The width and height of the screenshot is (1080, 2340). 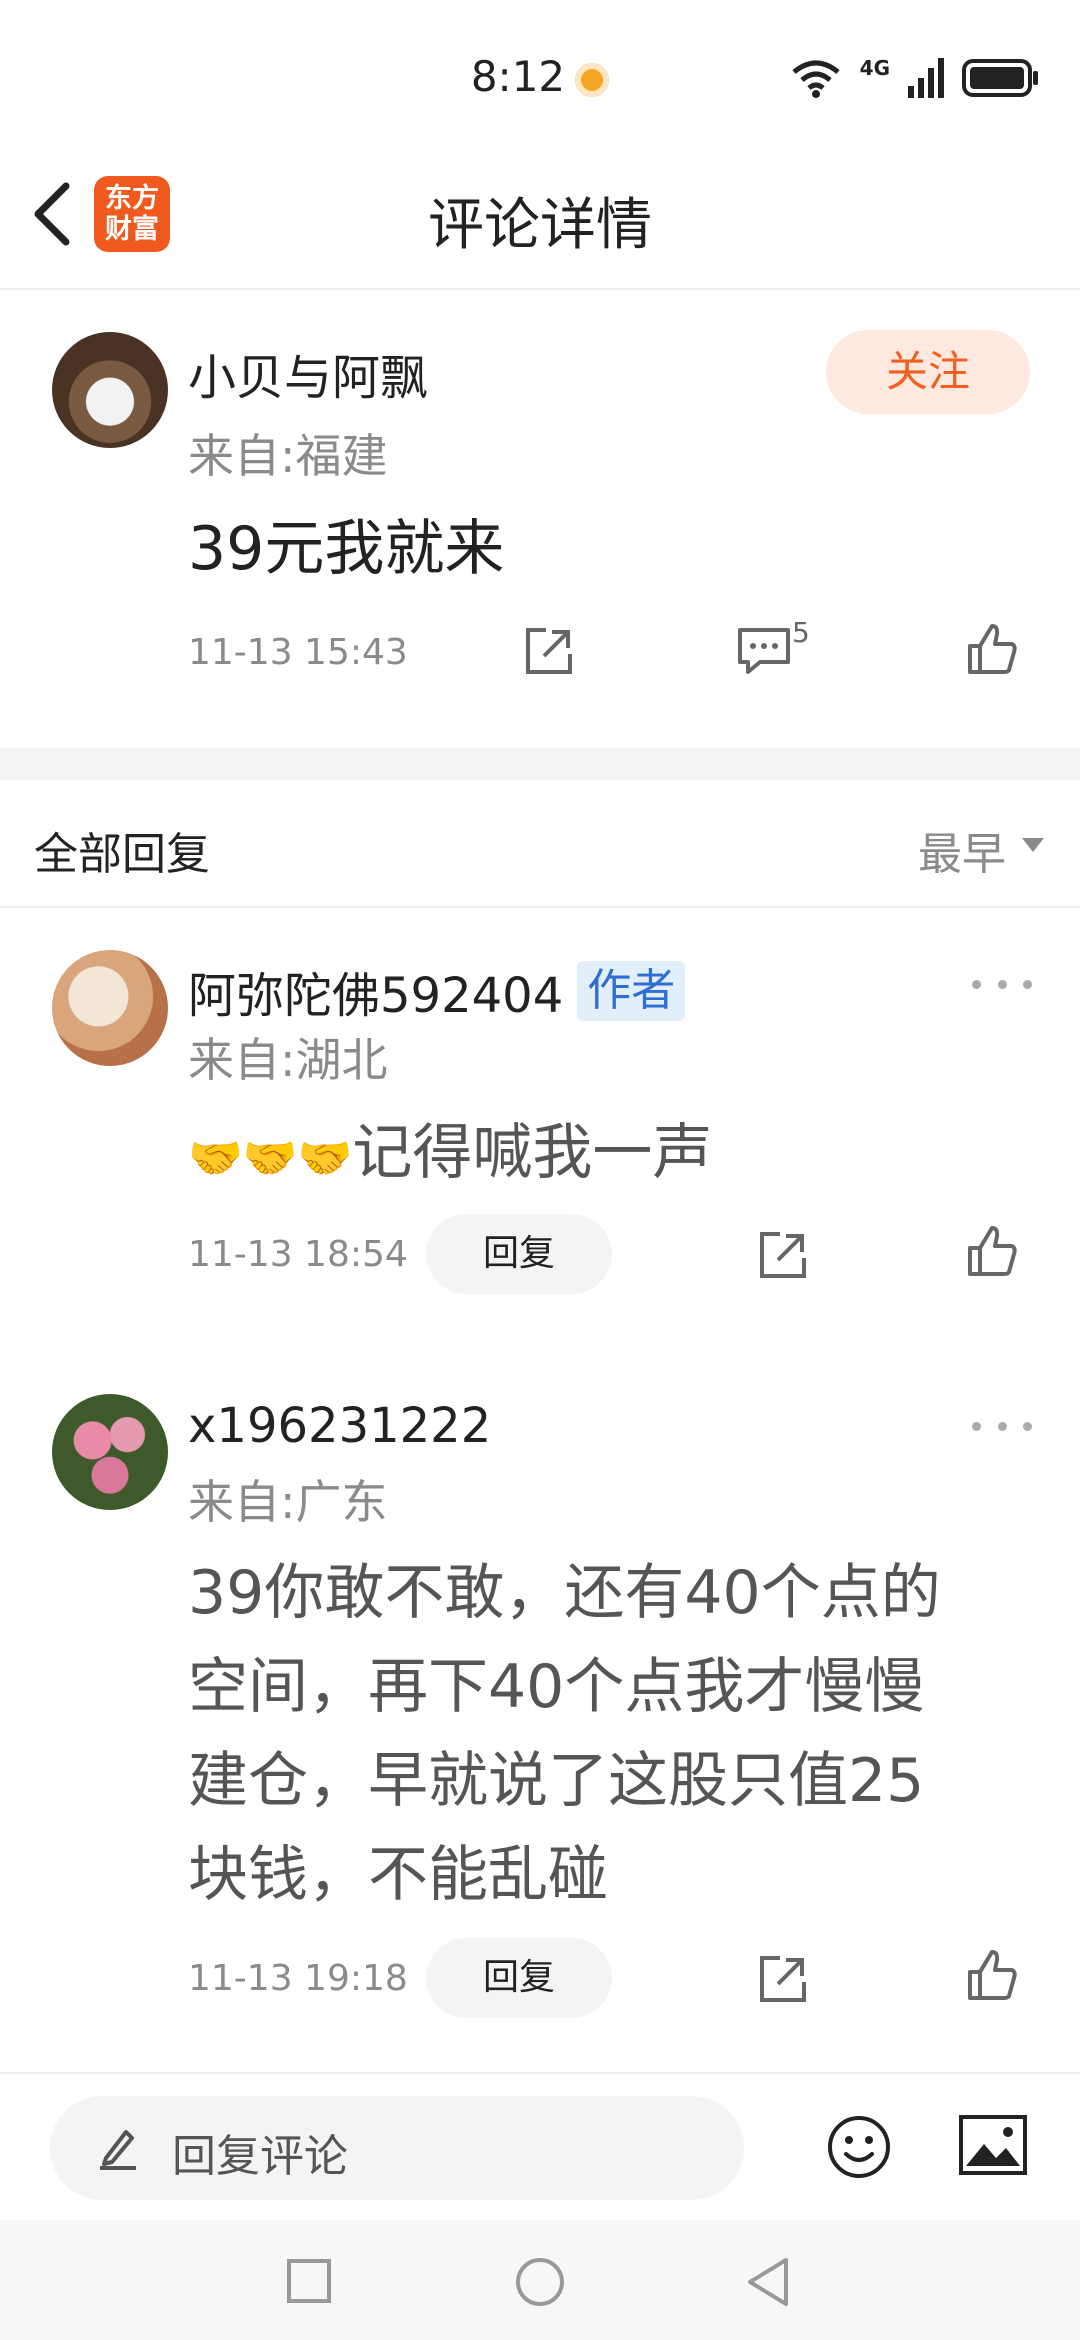 I want to click on comment-icon, so click(x=764, y=651).